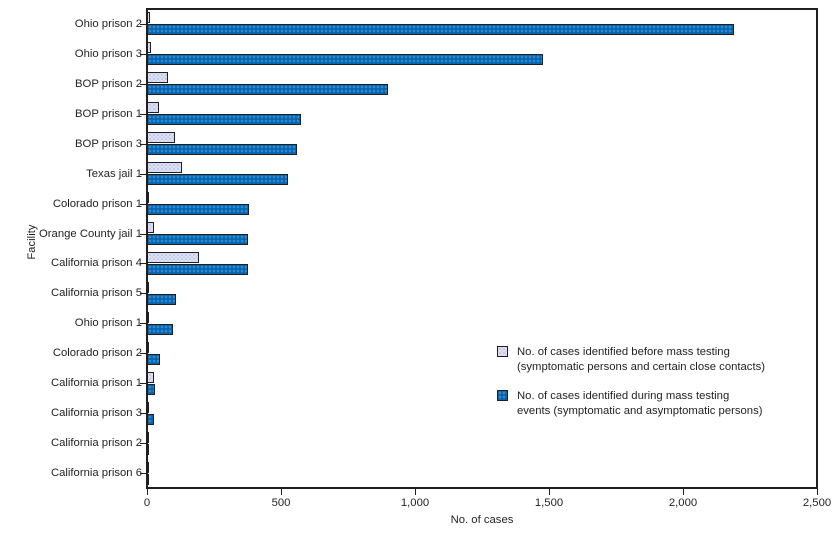 The image size is (837, 535). What do you see at coordinates (108, 323) in the screenshot?
I see `y-axis-tick-label: Ohio prison 1` at bounding box center [108, 323].